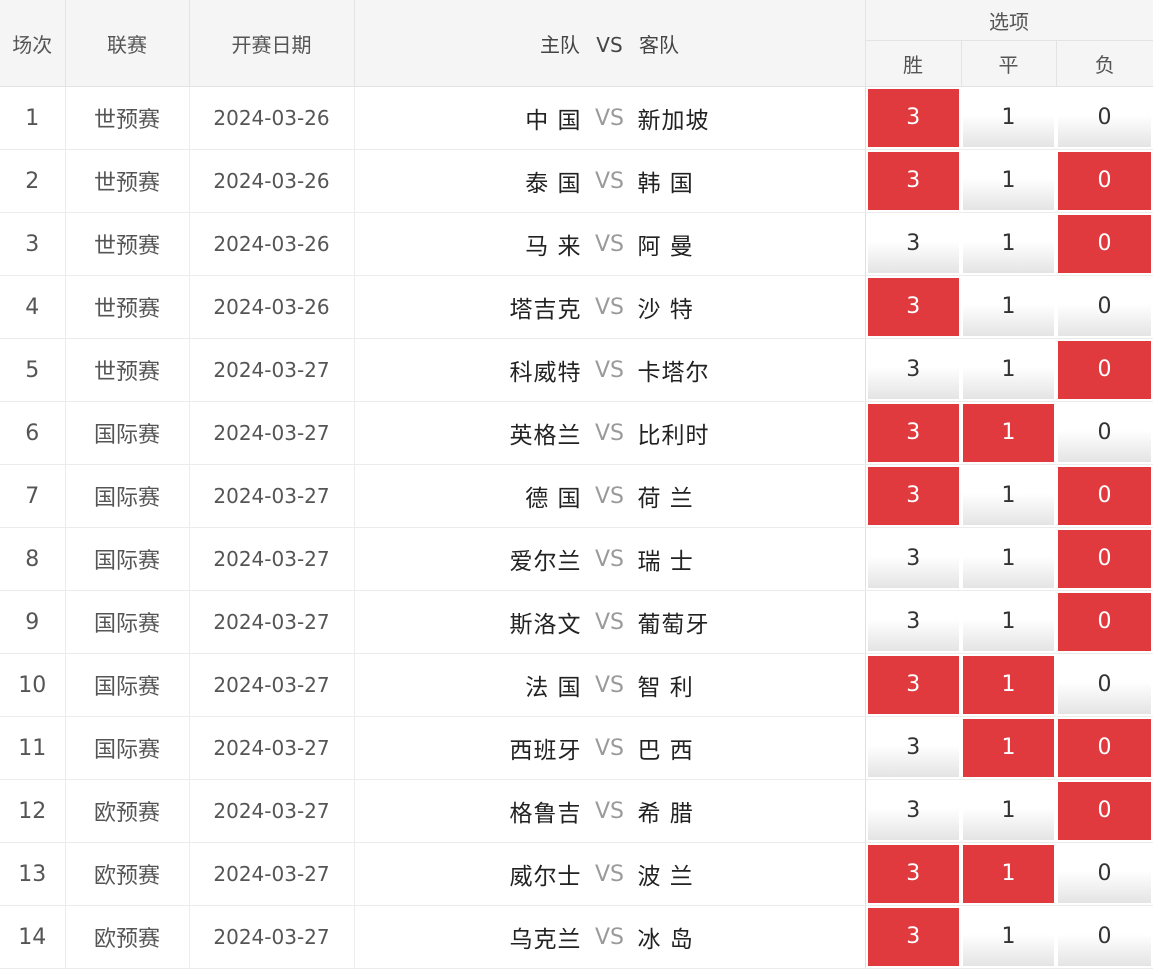 This screenshot has width=1153, height=969. Describe the element at coordinates (545, 877) in the screenshot. I see `home-team: 威尔士` at that location.